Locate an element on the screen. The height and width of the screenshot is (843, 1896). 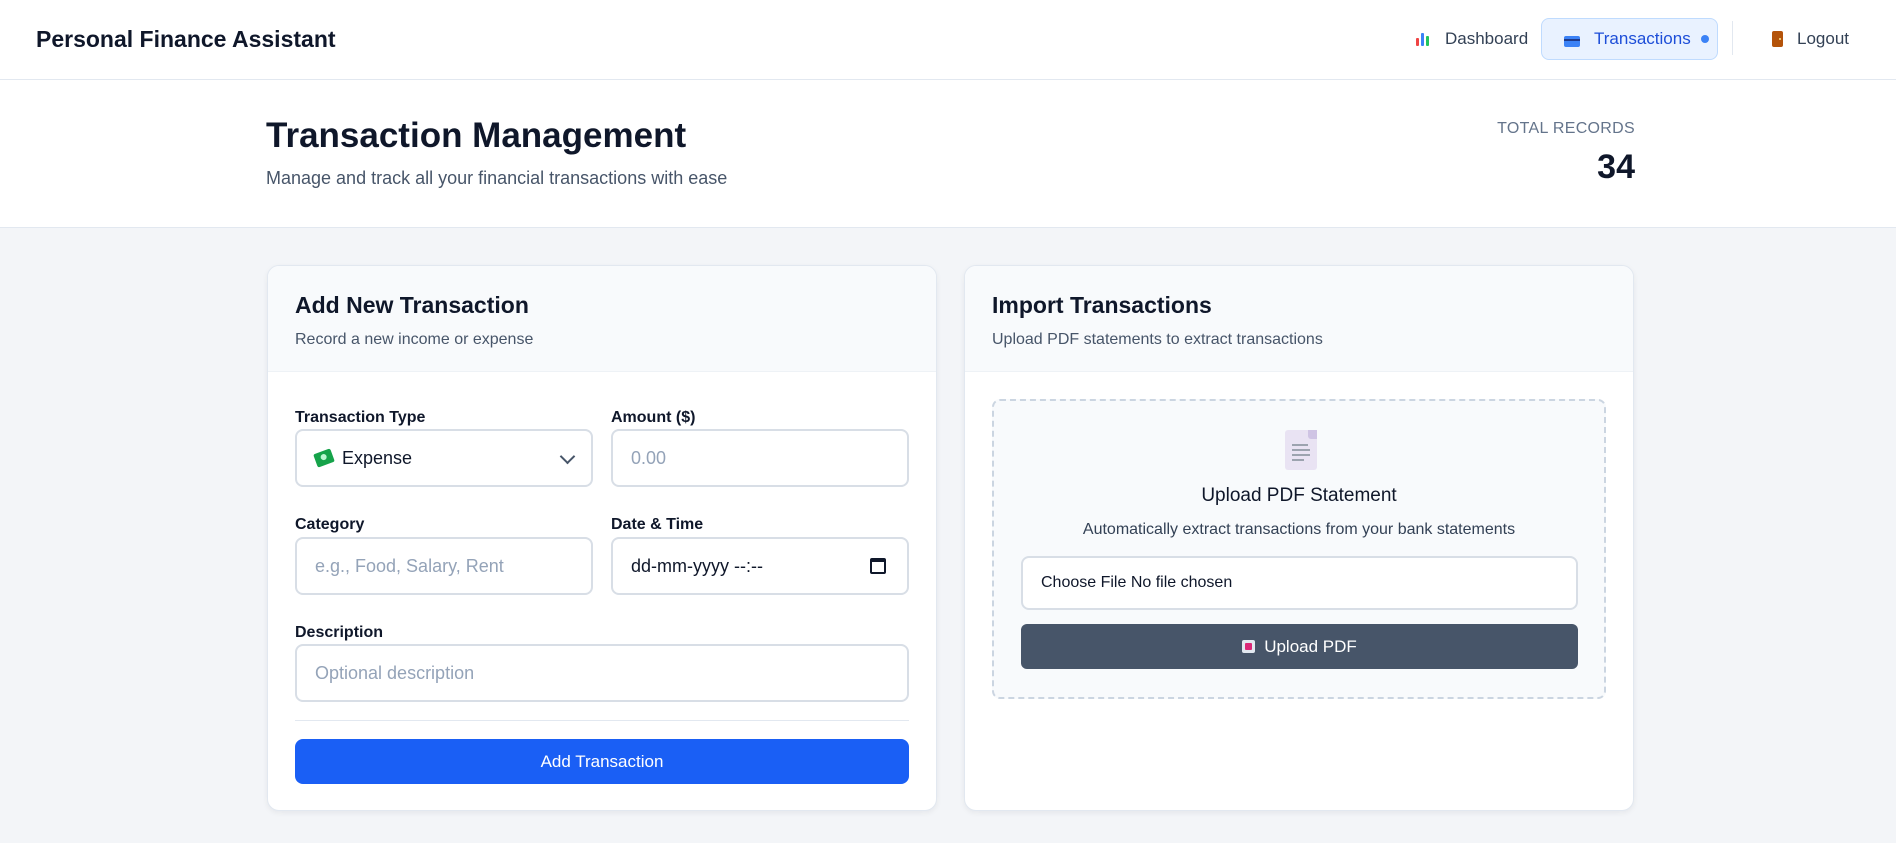
dropzone-title: Upload PDF Statement is located at coordinates (1299, 495).